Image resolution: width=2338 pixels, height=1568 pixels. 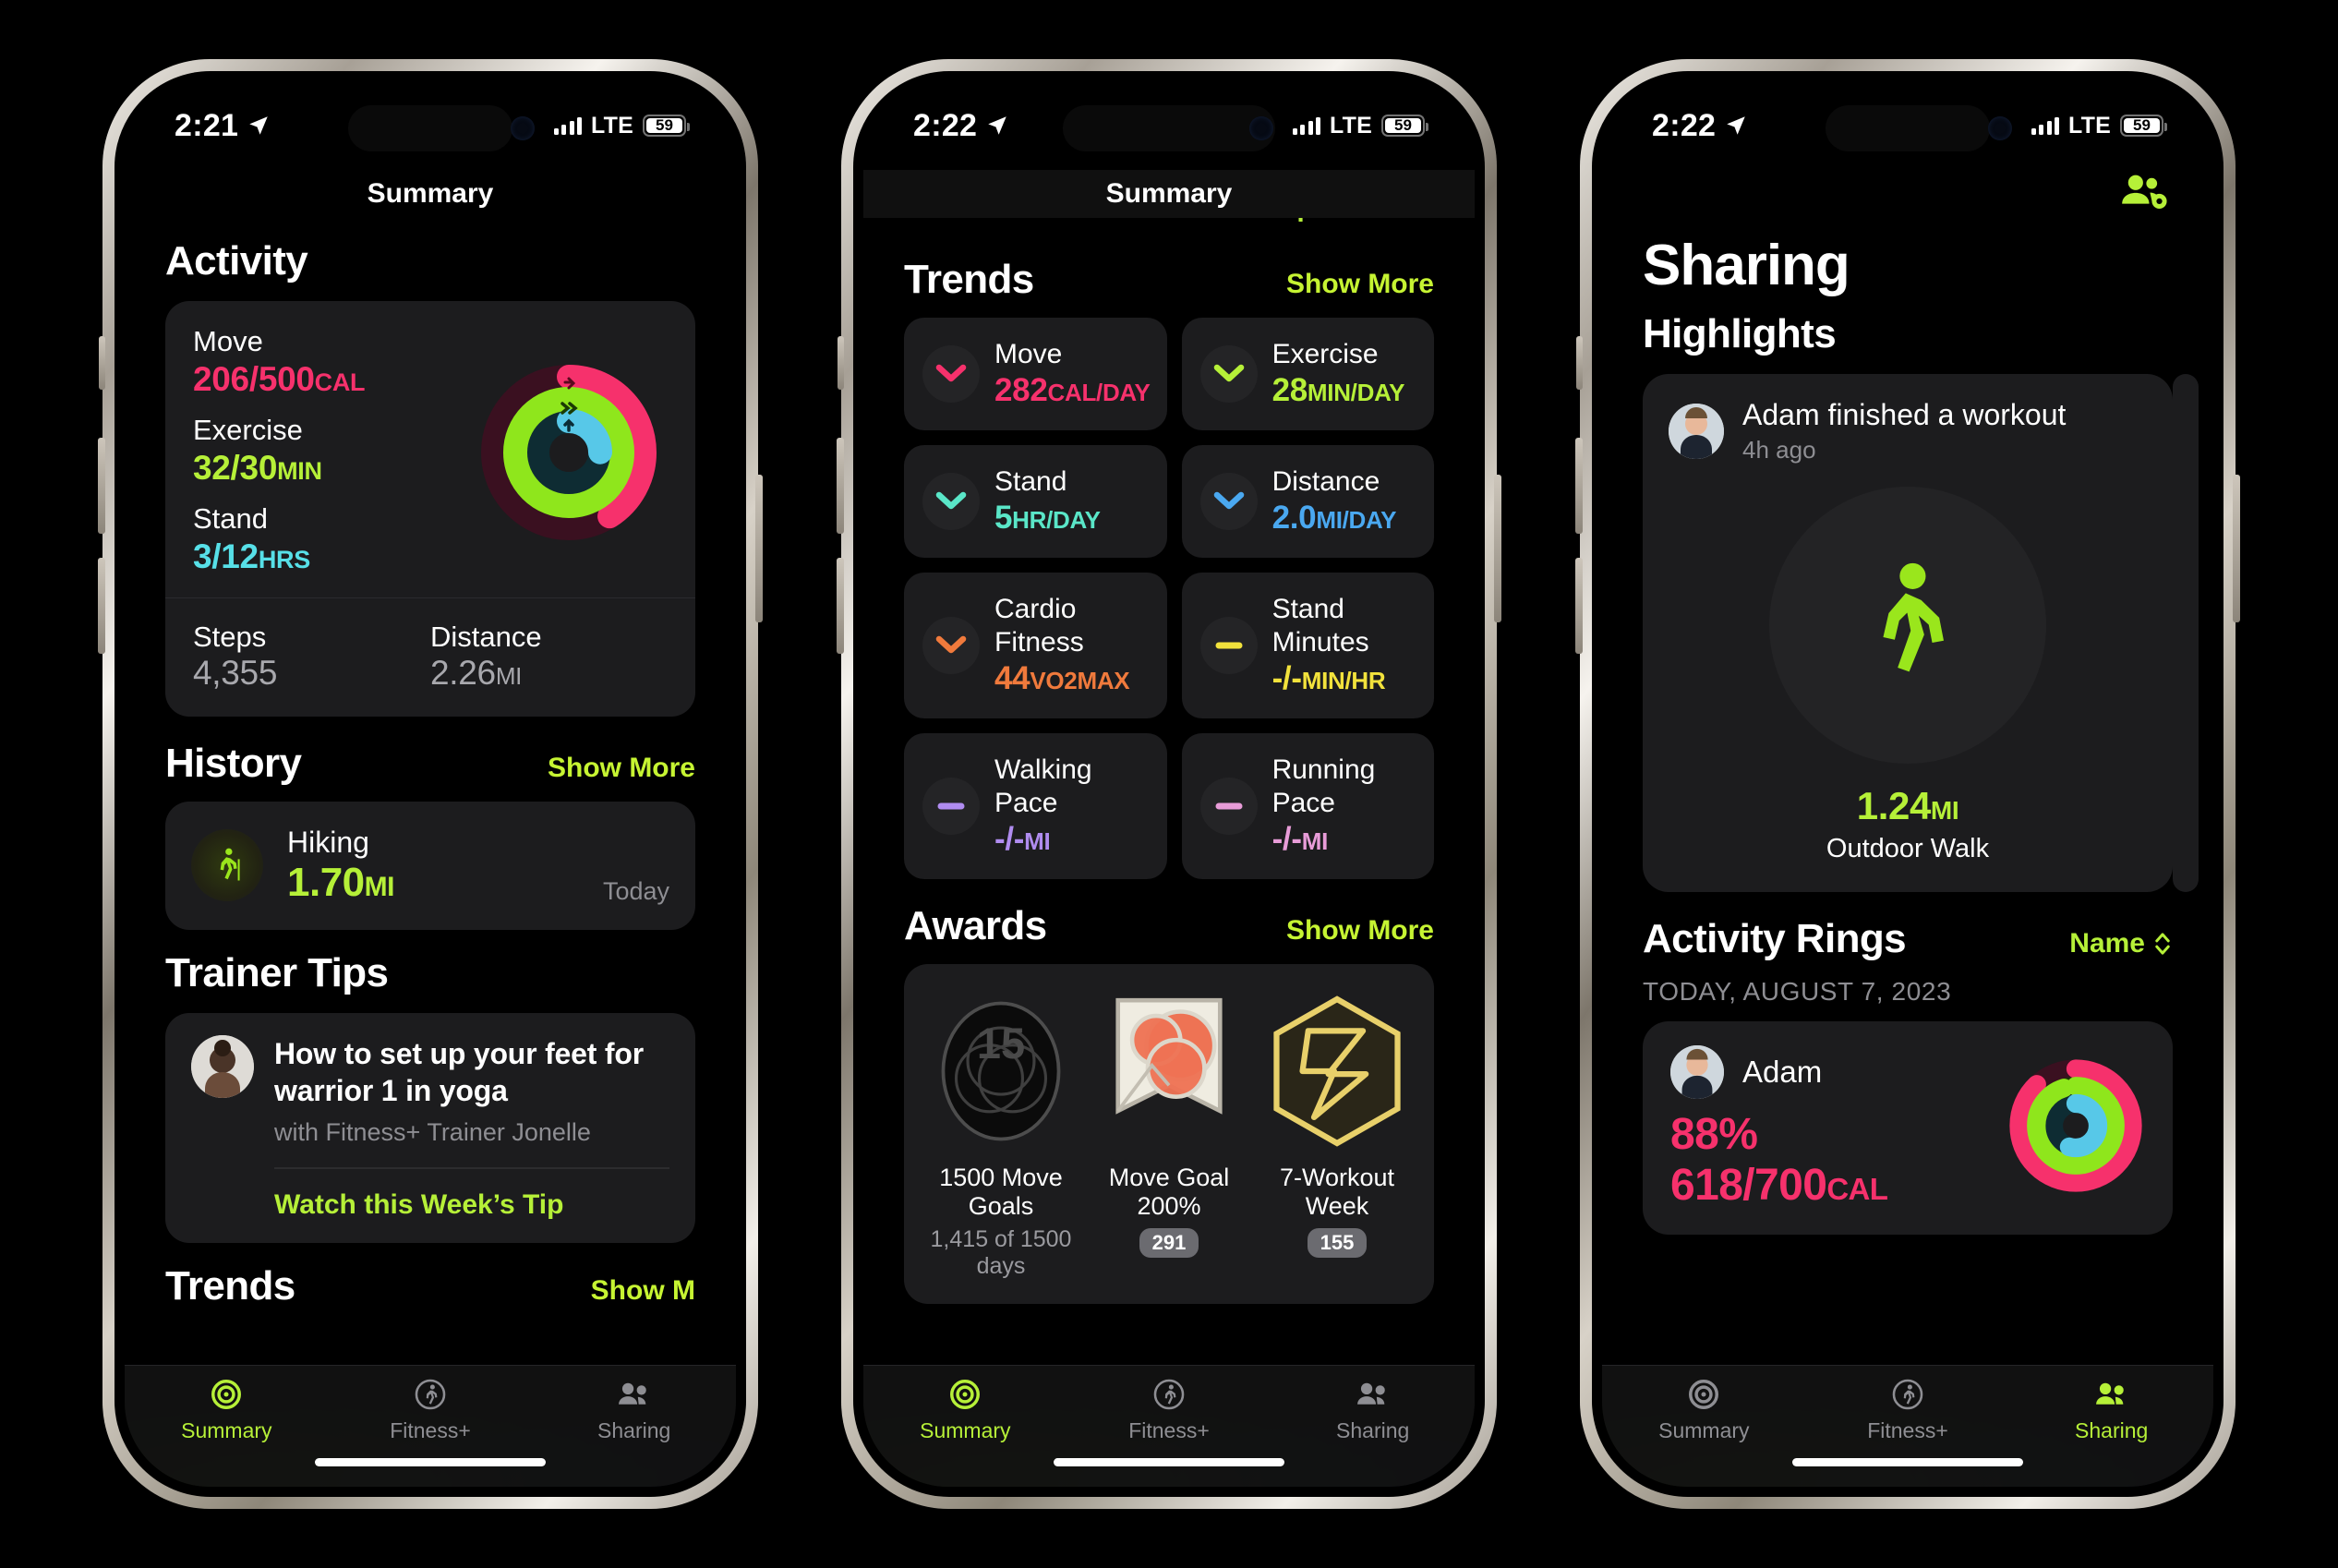 What do you see at coordinates (759, 548) in the screenshot?
I see `power-button` at bounding box center [759, 548].